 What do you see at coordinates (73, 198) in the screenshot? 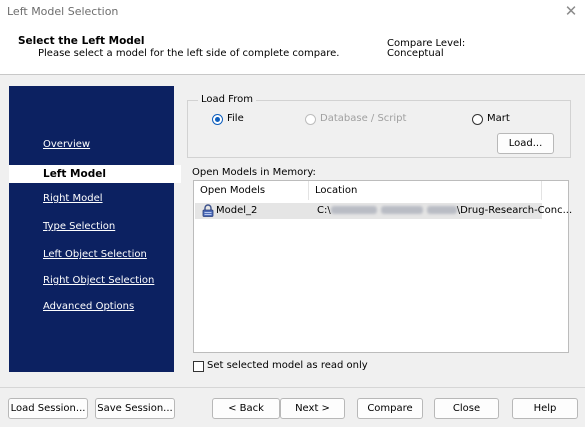
I see `nav-item-right-model: Right Model` at bounding box center [73, 198].